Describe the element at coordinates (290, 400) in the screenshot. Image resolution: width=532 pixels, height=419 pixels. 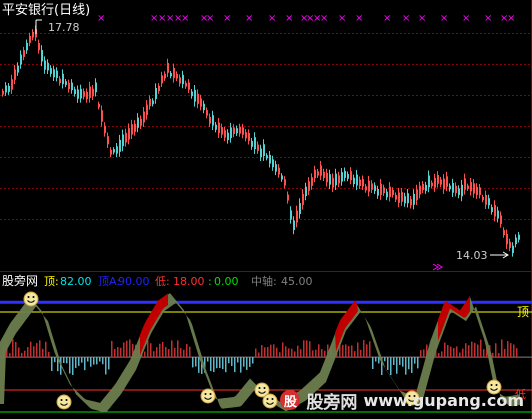
I see `watermark-logo-icon: 股` at that location.